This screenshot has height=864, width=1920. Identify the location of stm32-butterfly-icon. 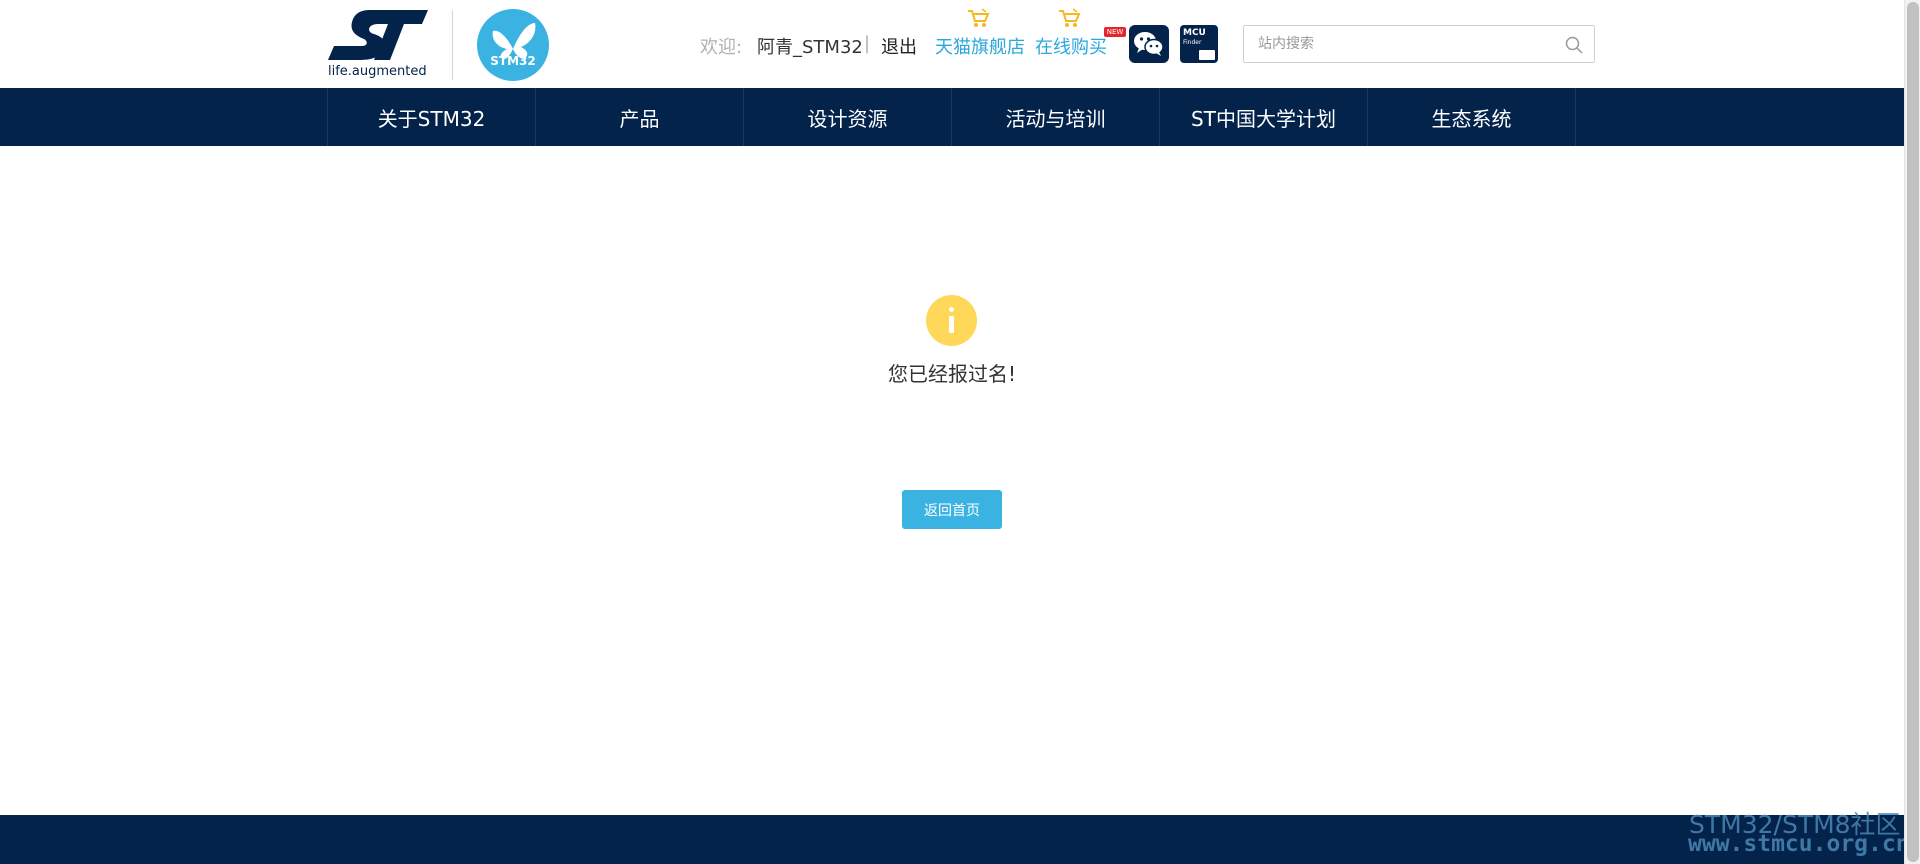
(514, 41).